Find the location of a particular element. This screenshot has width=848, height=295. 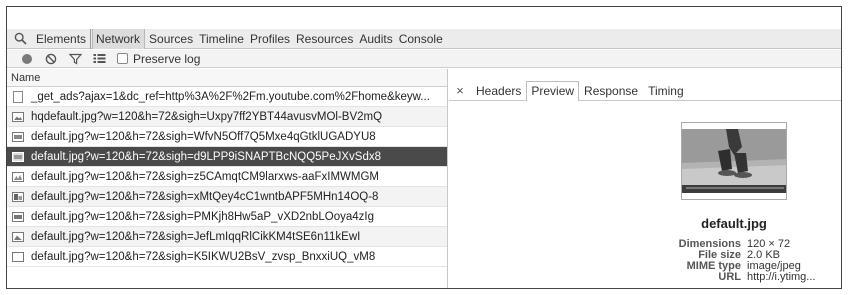

tab-timeline: Timeline is located at coordinates (221, 39).